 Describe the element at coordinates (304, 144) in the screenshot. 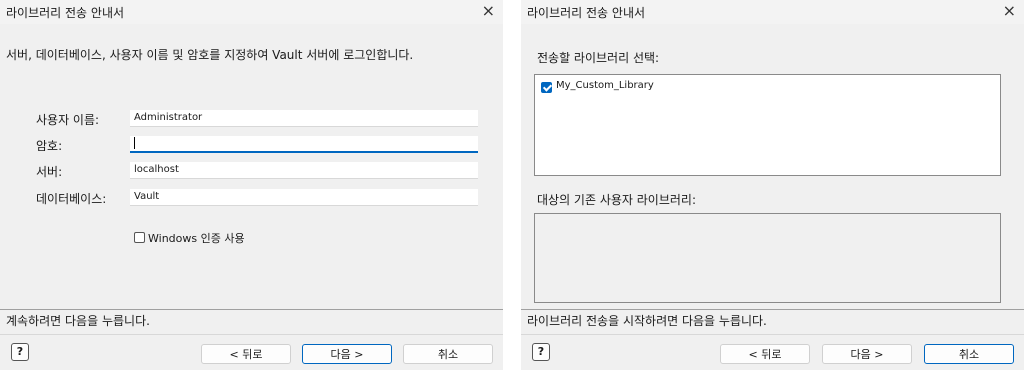

I see `password-field` at that location.